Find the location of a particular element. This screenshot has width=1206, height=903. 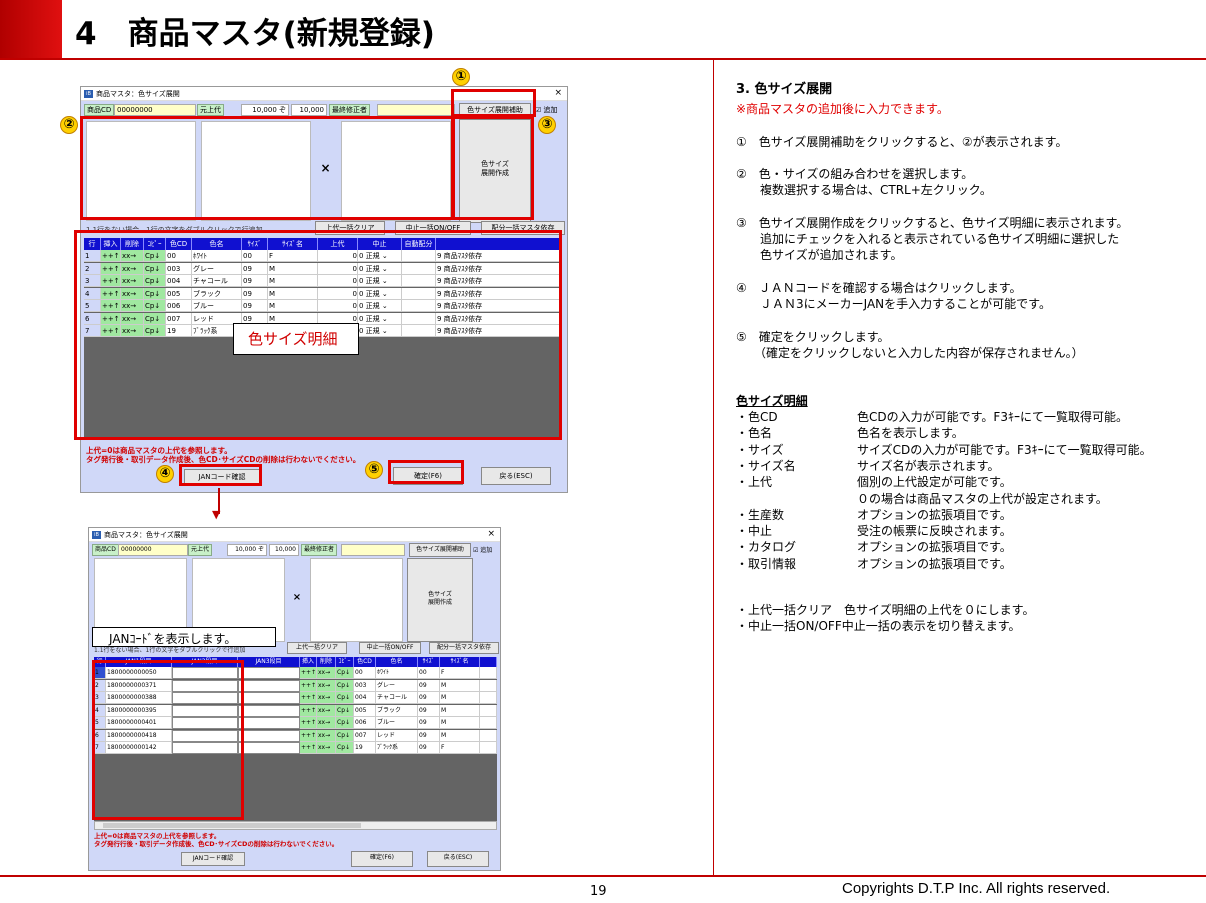

jan-code-check-button: JANコード確認 is located at coordinates (213, 859).